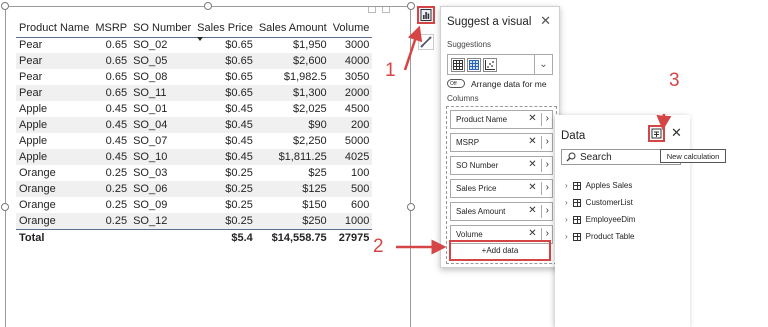  What do you see at coordinates (674, 80) in the screenshot?
I see `annotation-number-3: 3` at bounding box center [674, 80].